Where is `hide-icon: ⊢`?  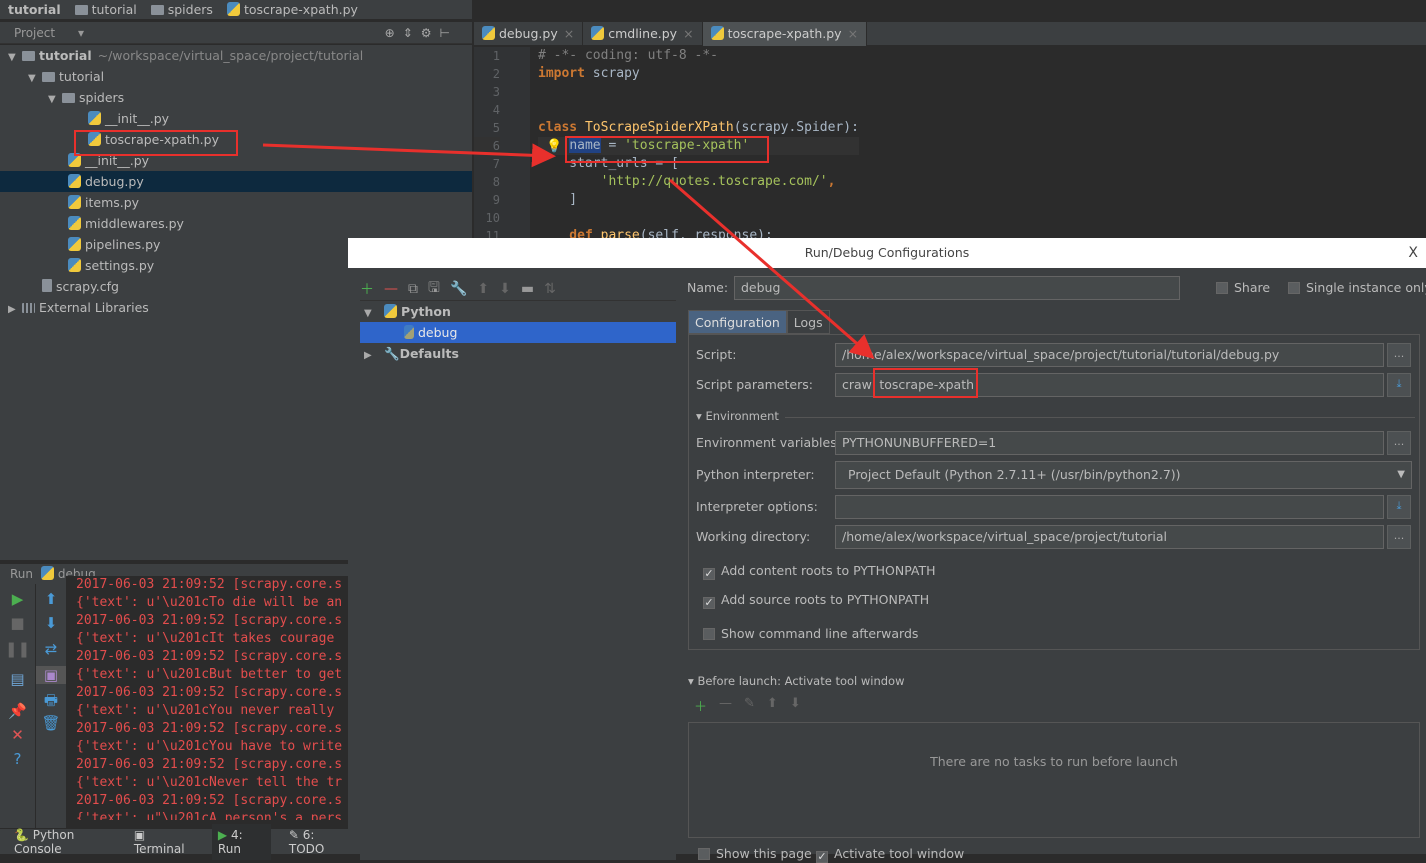 hide-icon: ⊢ is located at coordinates (449, 33).